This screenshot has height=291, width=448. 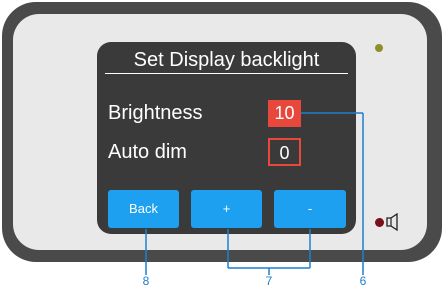 I want to click on callout-7: 7, so click(x=269, y=281).